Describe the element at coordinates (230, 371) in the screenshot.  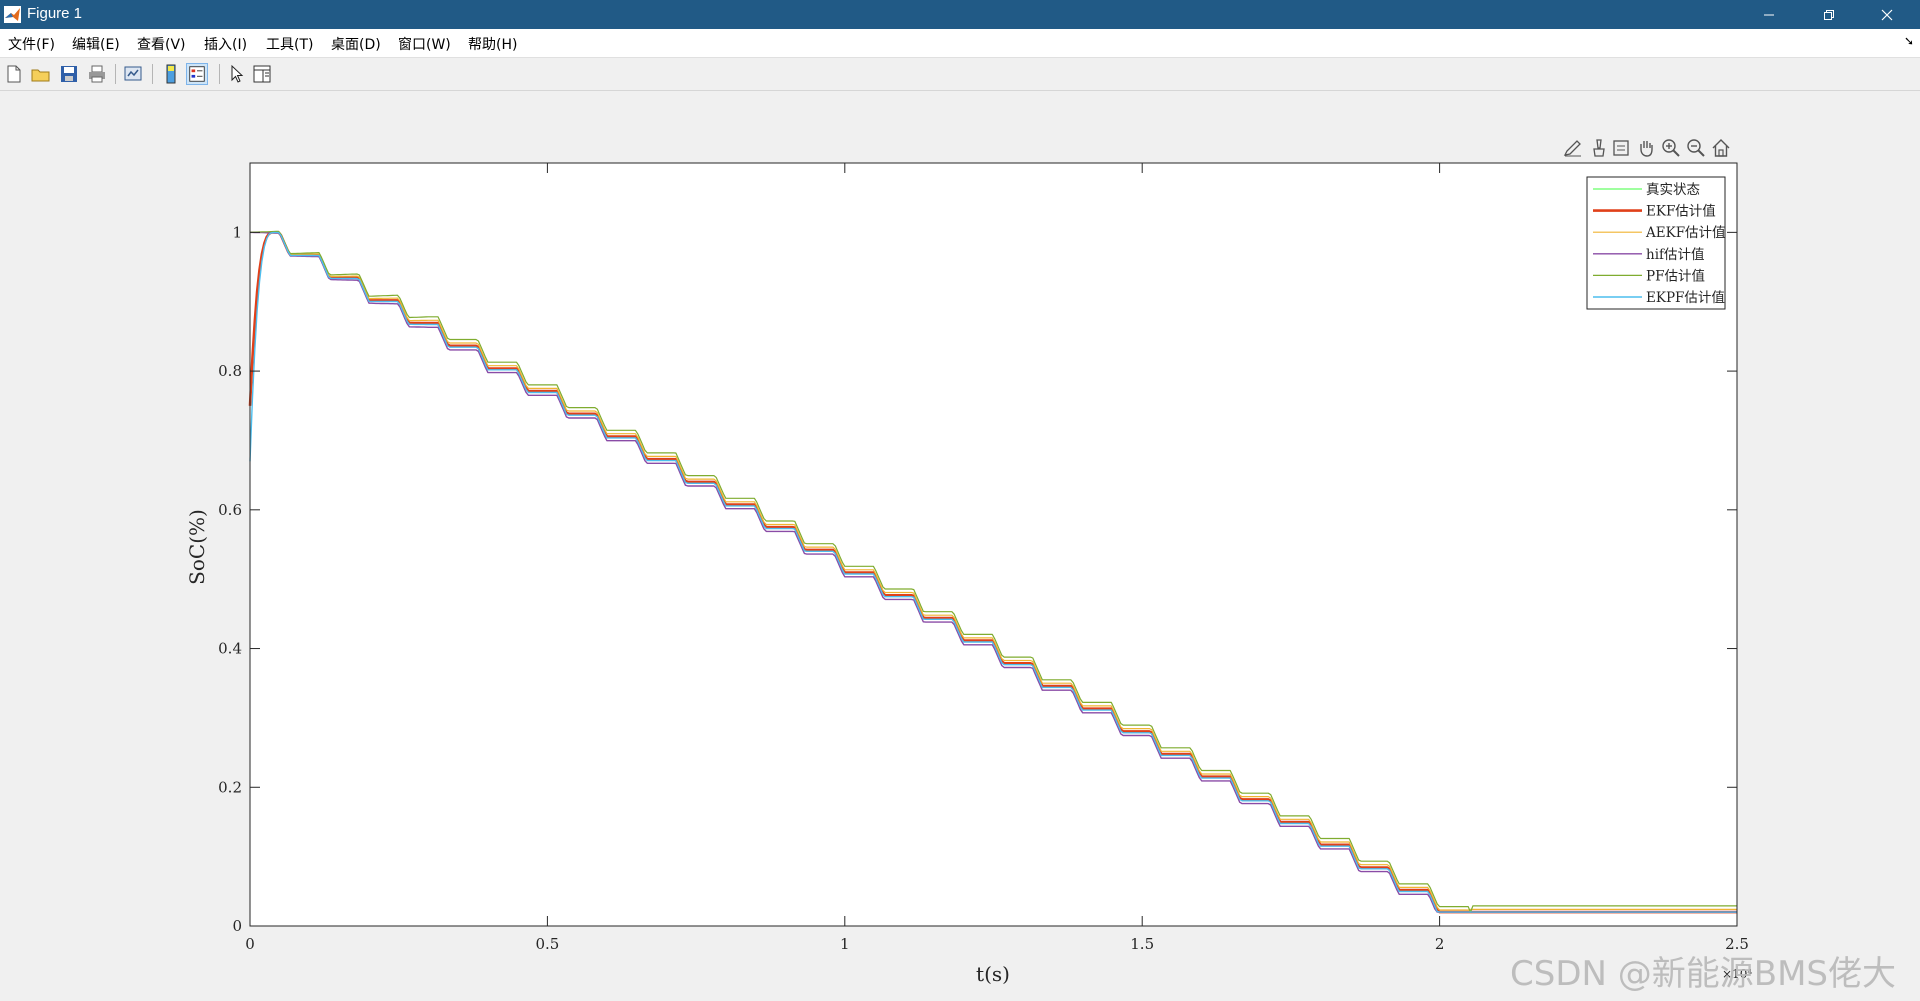
I see `y-tick-label: 0.8` at that location.